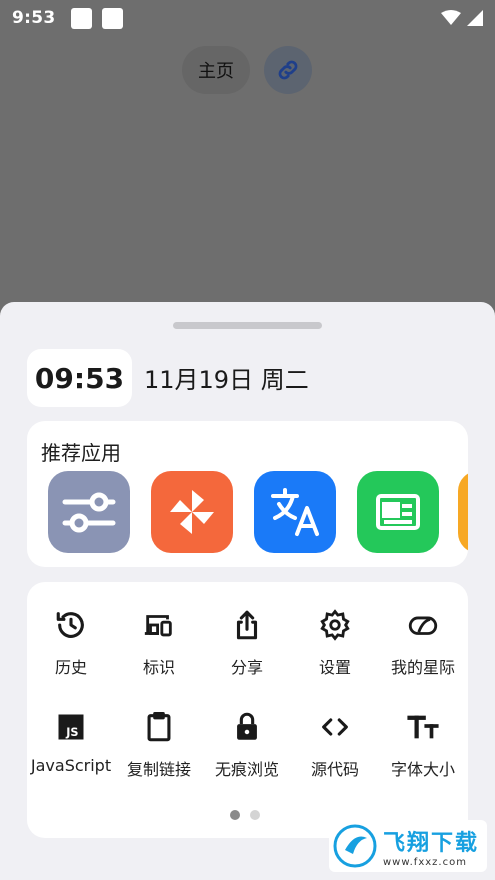 The width and height of the screenshot is (495, 880). Describe the element at coordinates (335, 625) in the screenshot. I see `gear-icon` at that location.